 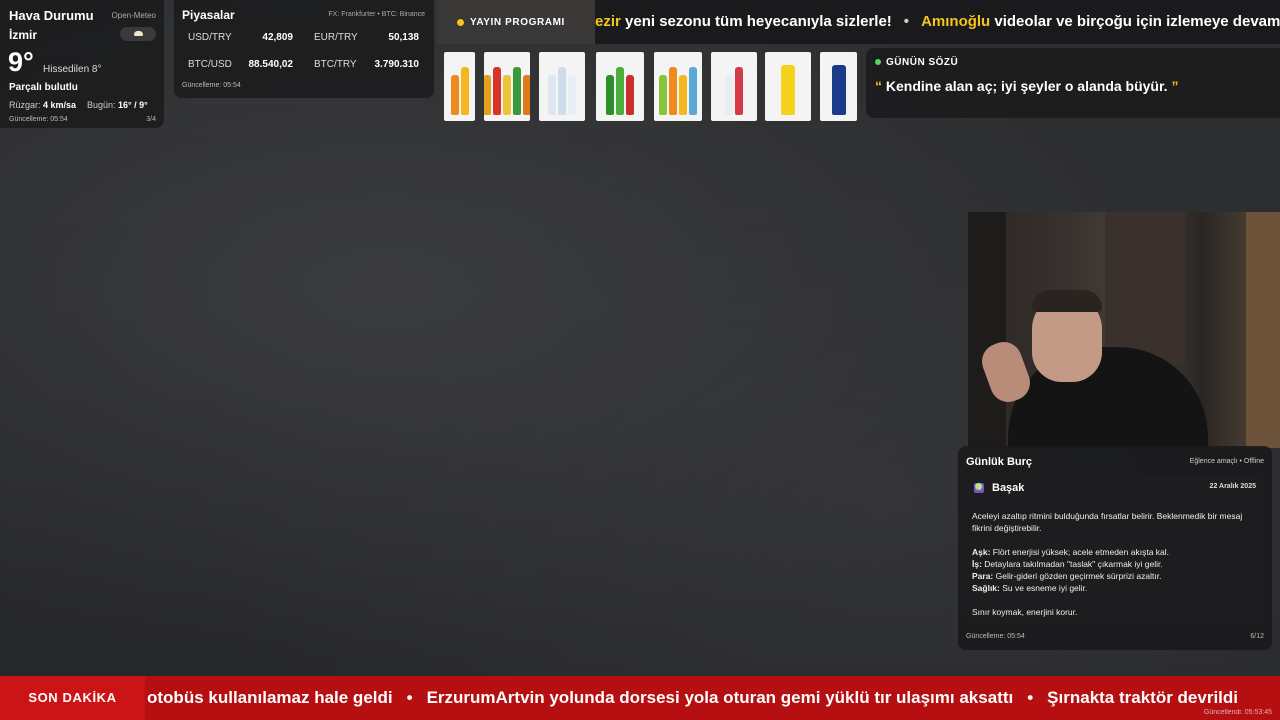 What do you see at coordinates (1226, 461) in the screenshot?
I see `horoscope-meta: Eğlence amaçlı • Offline` at bounding box center [1226, 461].